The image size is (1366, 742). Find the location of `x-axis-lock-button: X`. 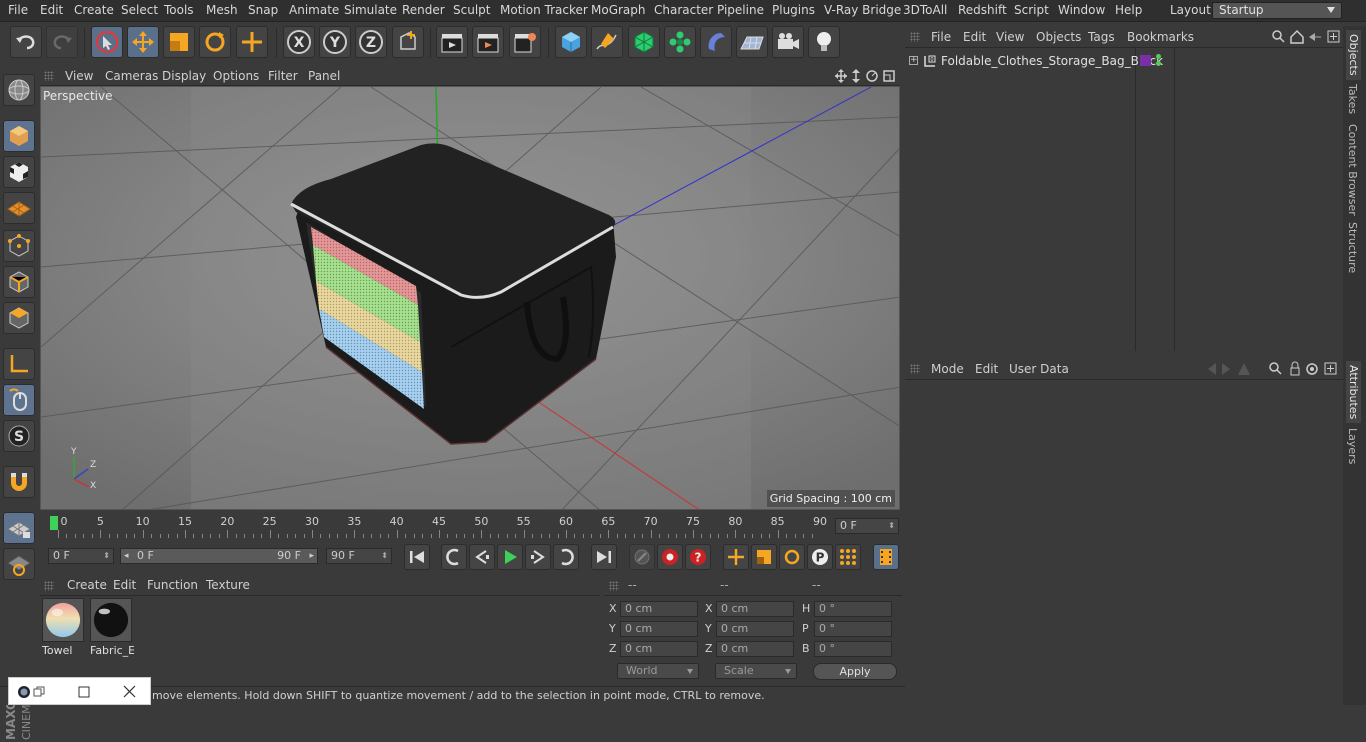

x-axis-lock-button: X is located at coordinates (299, 42).